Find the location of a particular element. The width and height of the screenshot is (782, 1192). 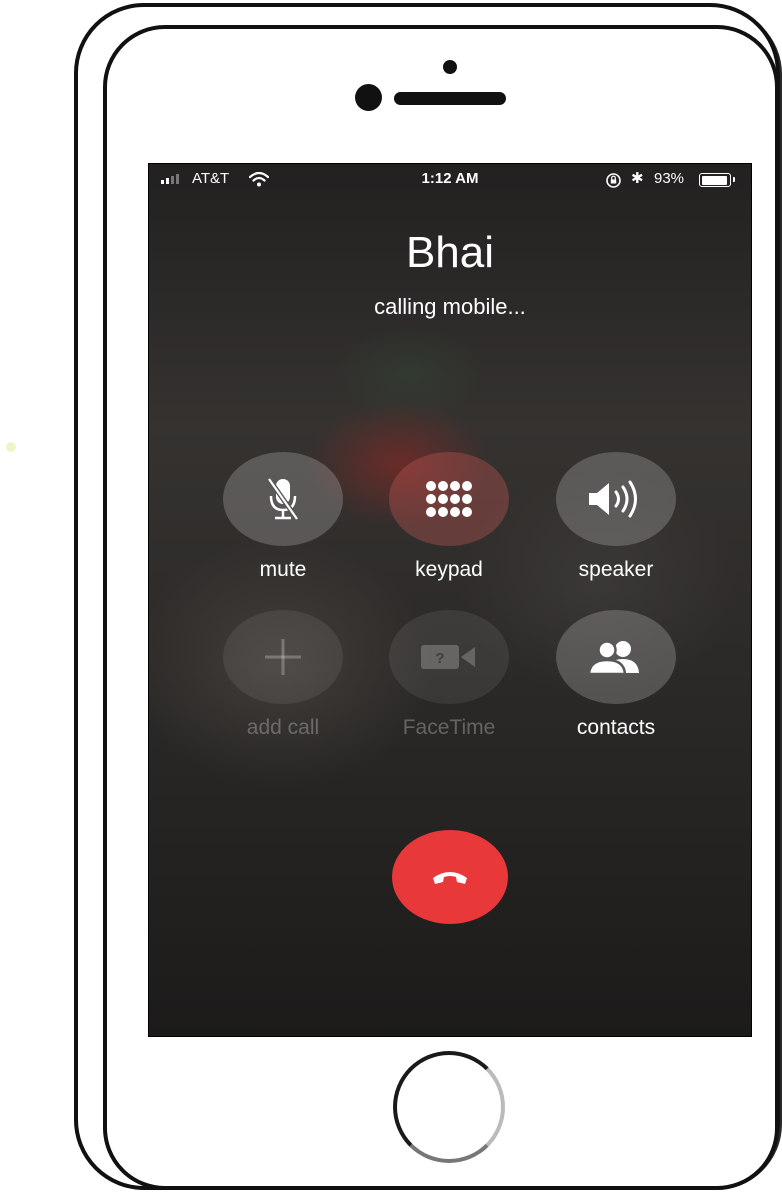

contacts-icon is located at coordinates (613, 657).